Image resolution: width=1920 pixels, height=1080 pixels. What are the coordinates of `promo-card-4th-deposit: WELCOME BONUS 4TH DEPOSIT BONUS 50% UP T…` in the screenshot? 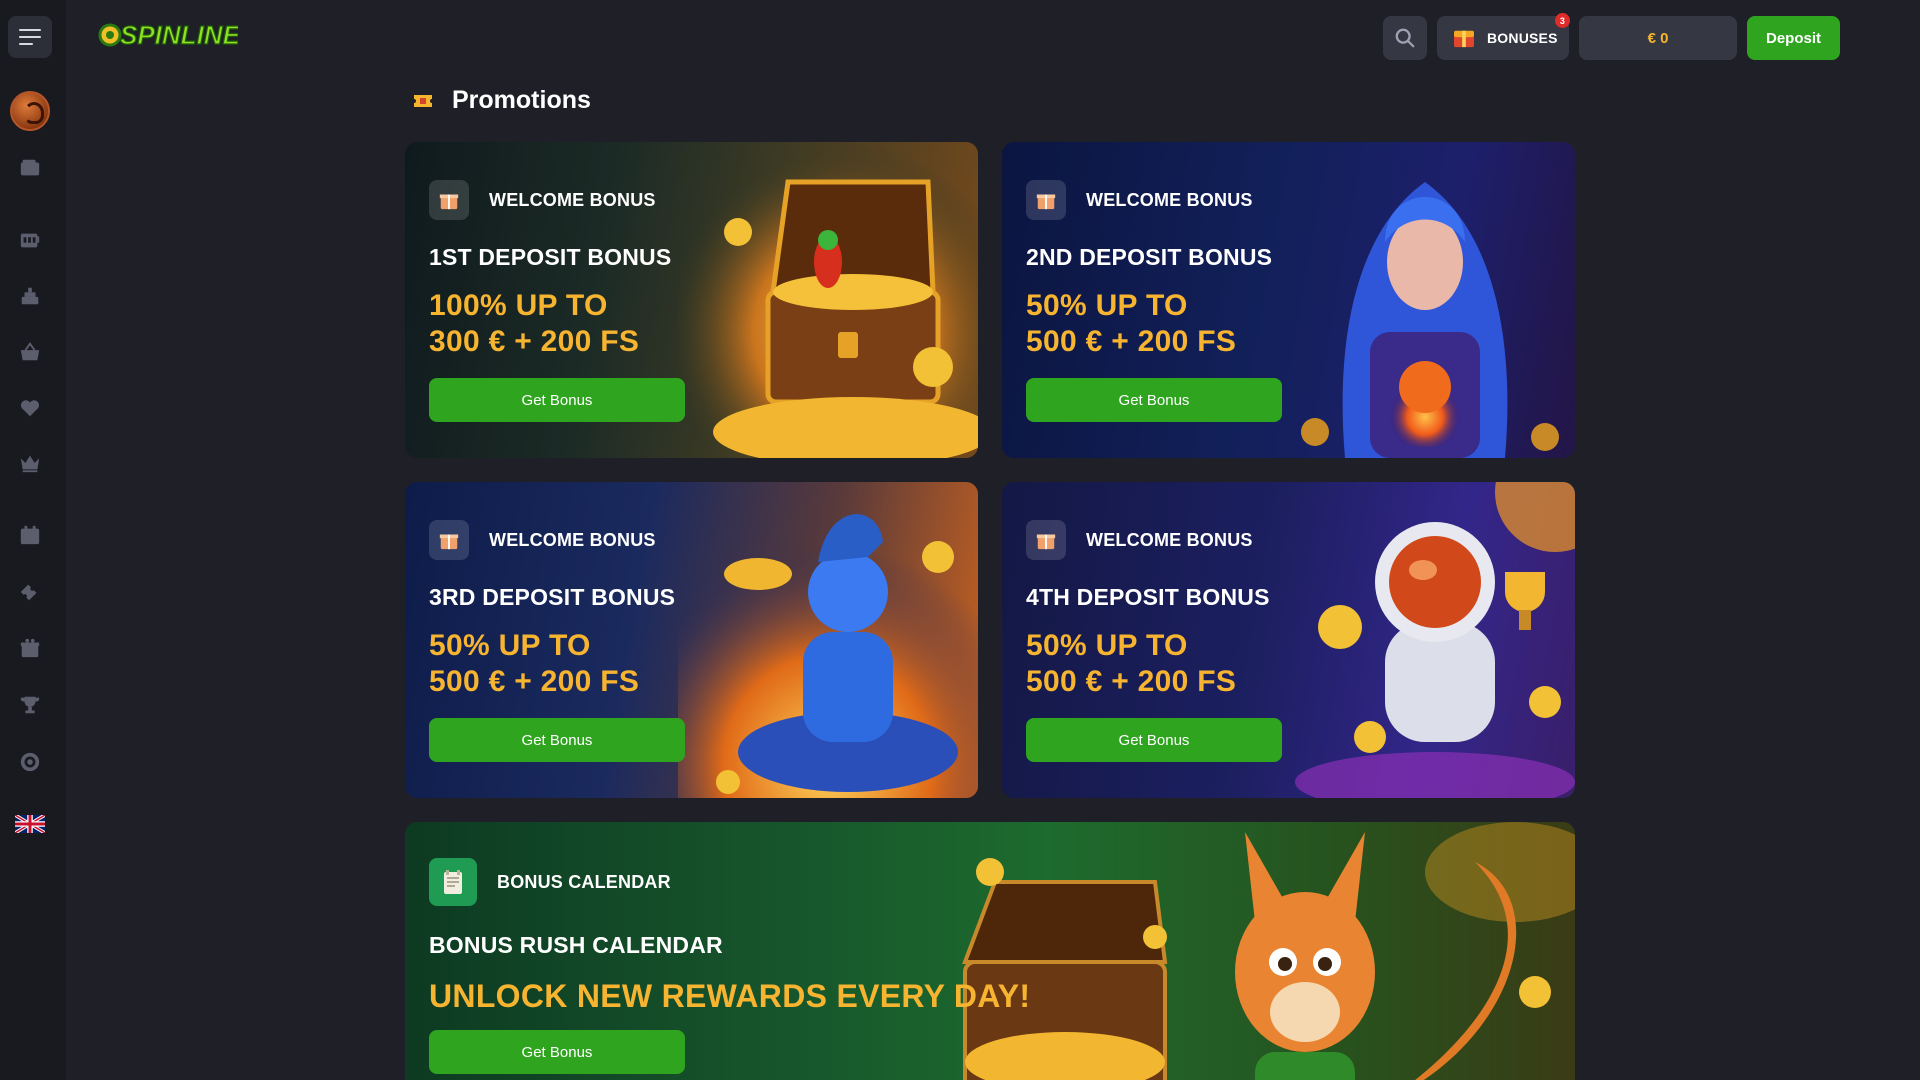 It's located at (1288, 640).